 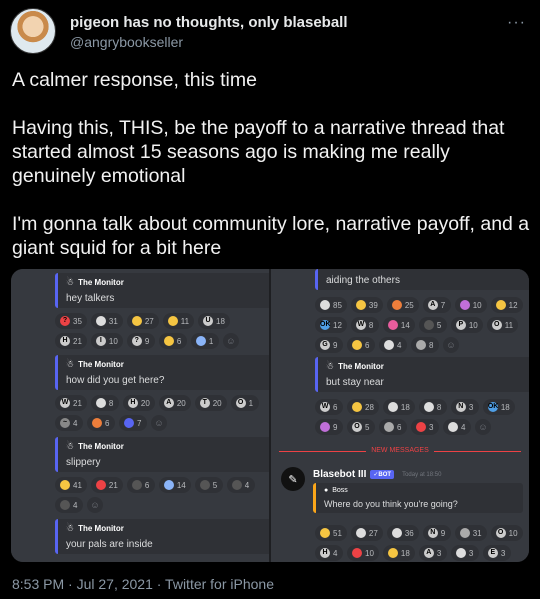 What do you see at coordinates (371, 325) in the screenshot?
I see `reaction-count: 8` at bounding box center [371, 325].